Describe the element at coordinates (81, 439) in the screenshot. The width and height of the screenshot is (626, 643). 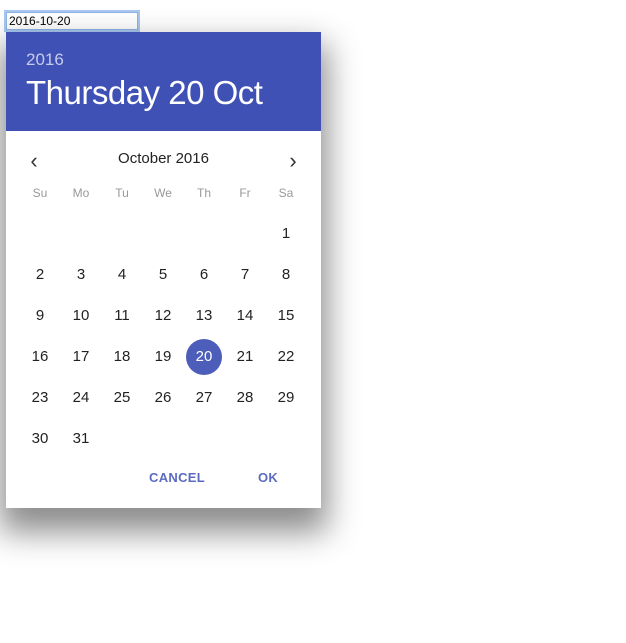
I see `day-cell: 31` at that location.